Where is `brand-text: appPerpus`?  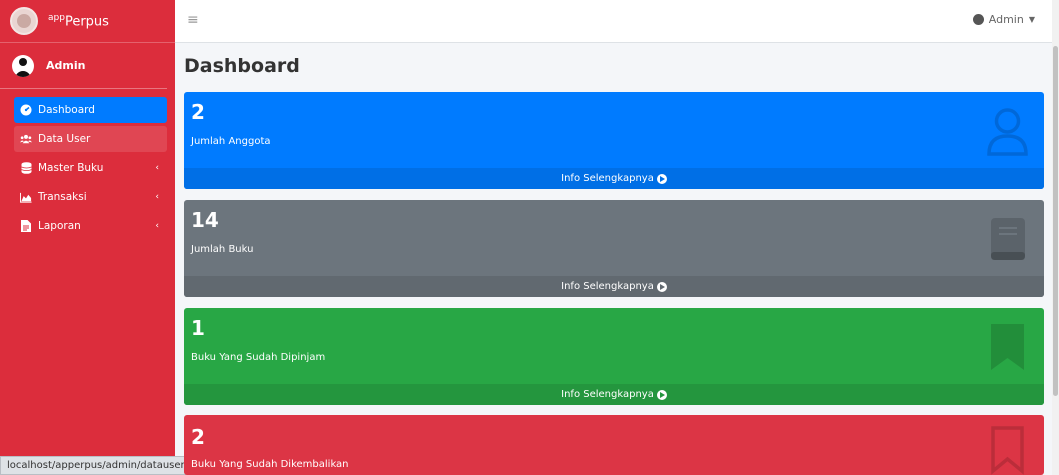
brand-text: appPerpus is located at coordinates (78, 21).